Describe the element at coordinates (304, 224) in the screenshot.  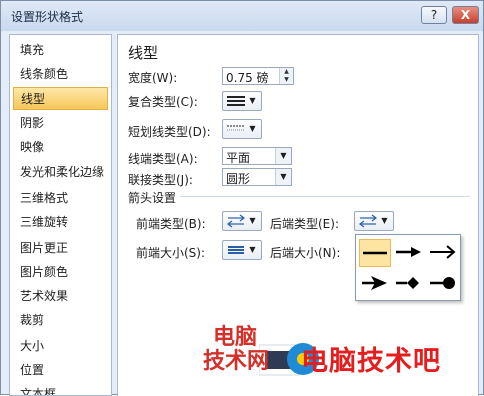
I see `end-type-label: 后端类型(E):` at that location.